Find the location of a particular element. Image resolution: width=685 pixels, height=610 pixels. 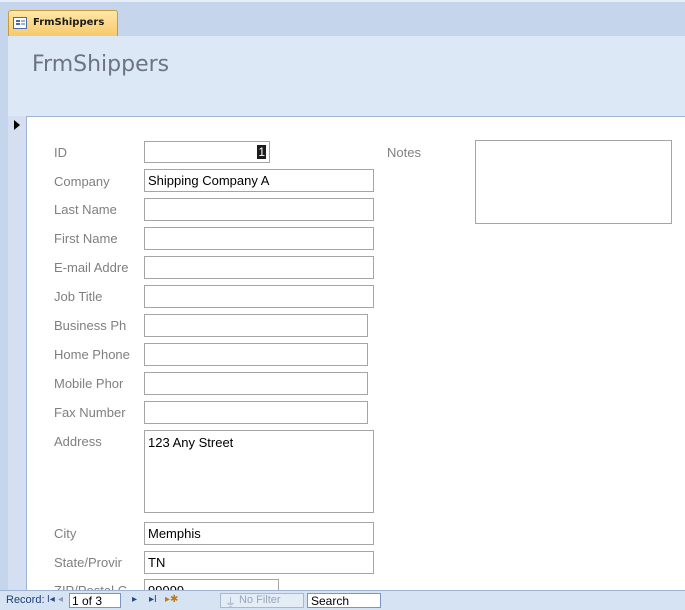

filter-toggle-button: ⏚ No Filter is located at coordinates (262, 601).